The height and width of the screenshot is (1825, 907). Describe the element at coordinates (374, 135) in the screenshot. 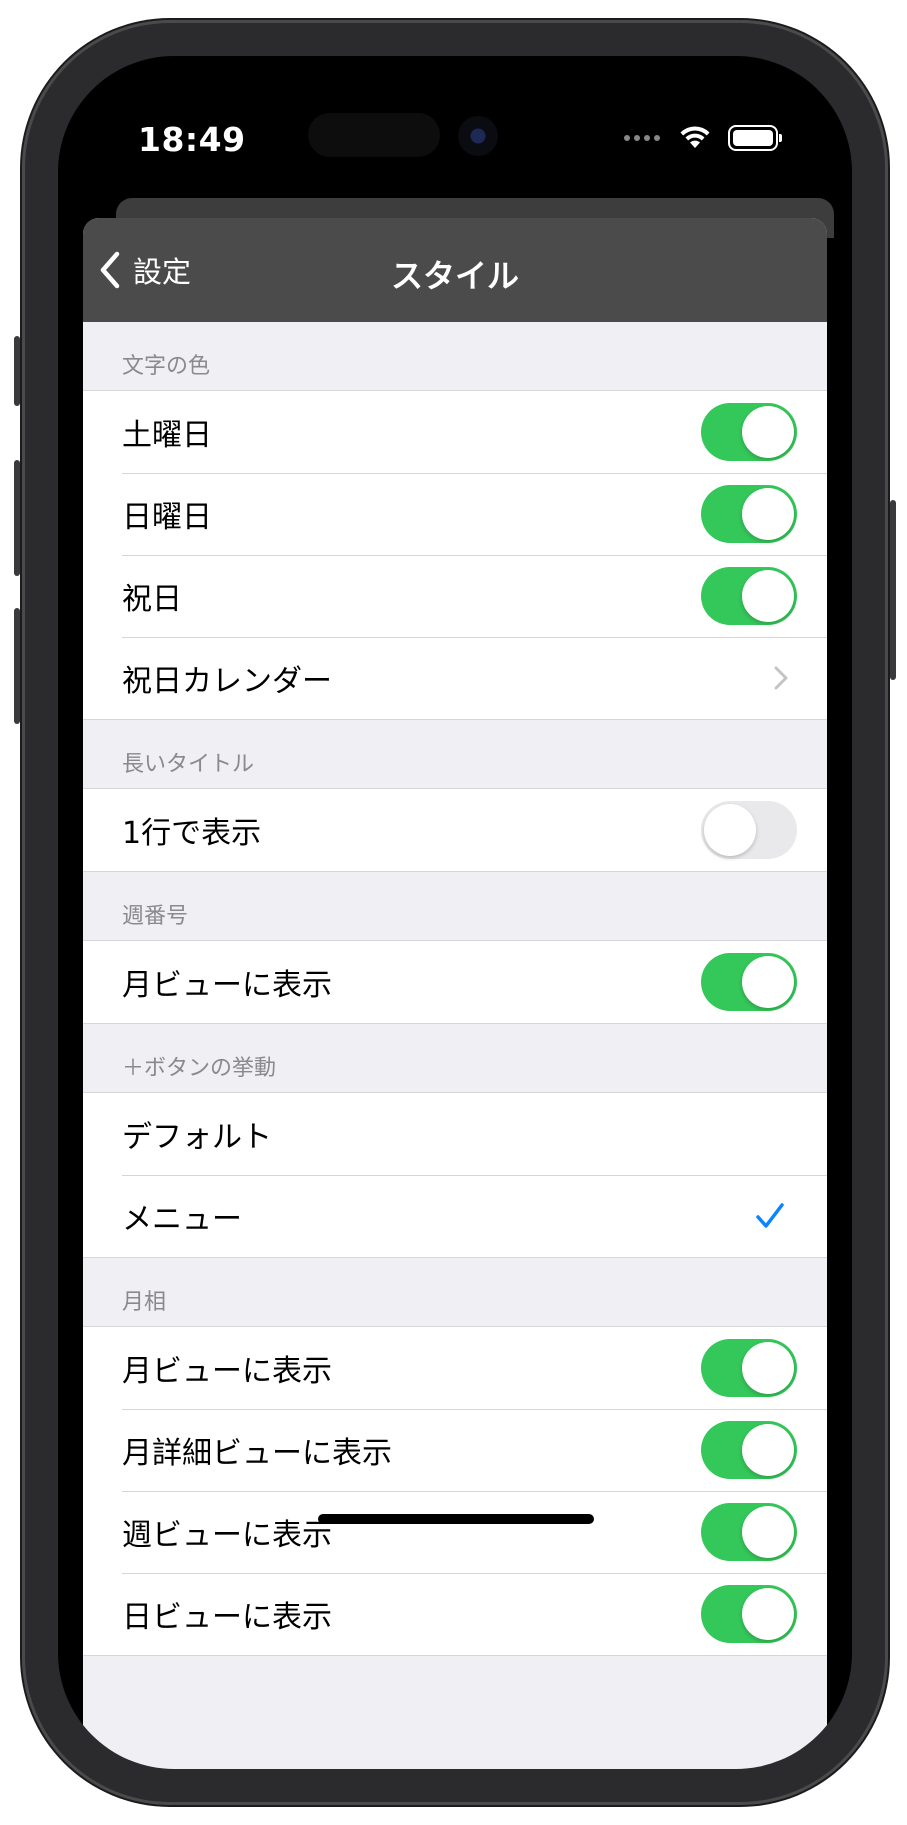

I see `dynamic-island` at that location.